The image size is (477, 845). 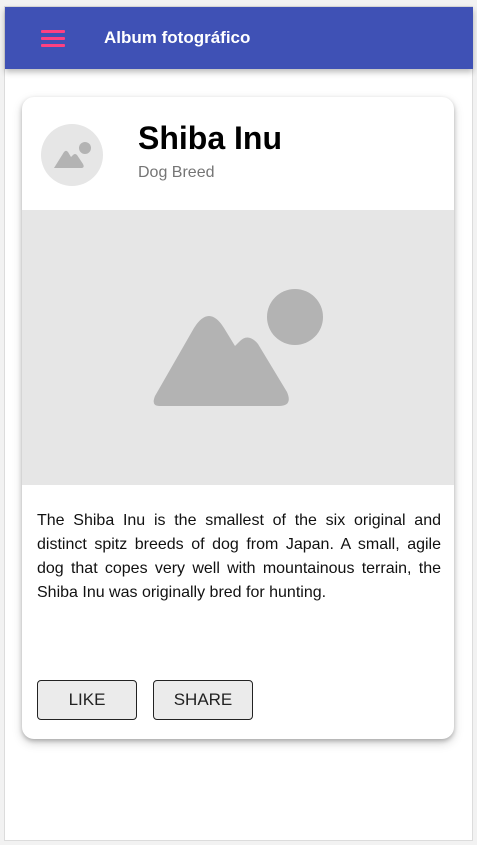 I want to click on toolbar-title: Album fotográfico, so click(x=177, y=37).